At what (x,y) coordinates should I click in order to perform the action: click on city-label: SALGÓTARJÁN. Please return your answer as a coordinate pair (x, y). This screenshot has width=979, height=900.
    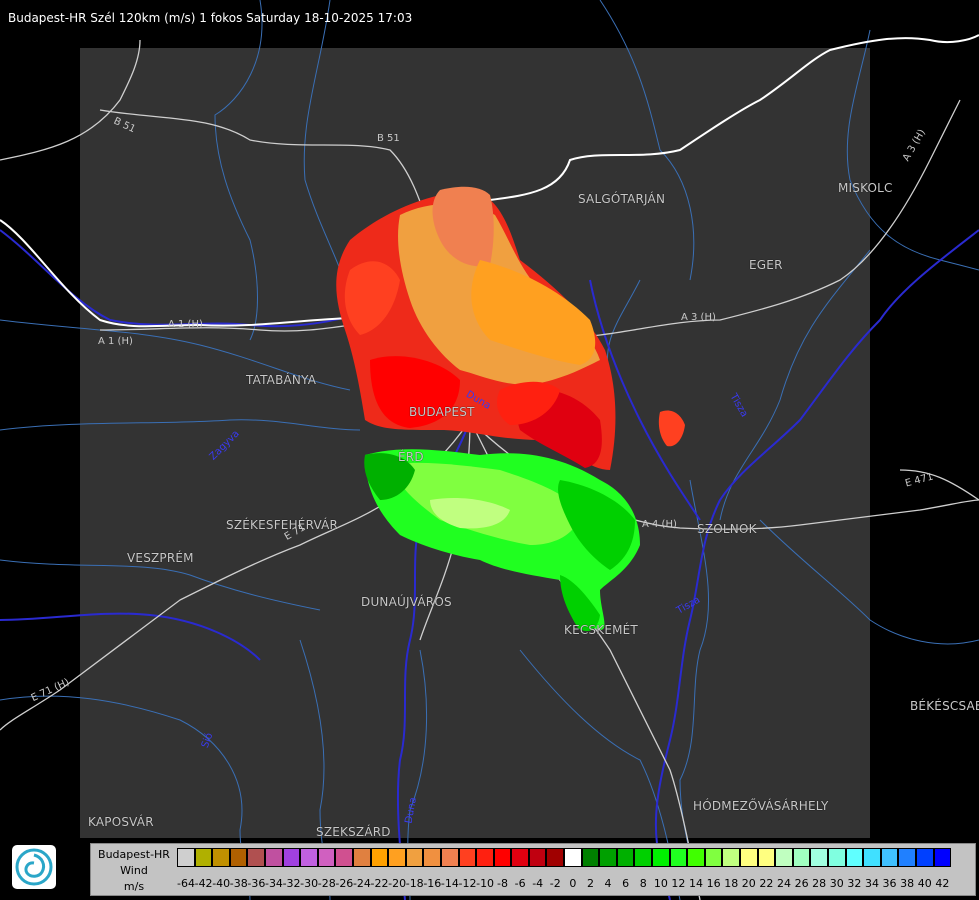
    Looking at the image, I should click on (622, 199).